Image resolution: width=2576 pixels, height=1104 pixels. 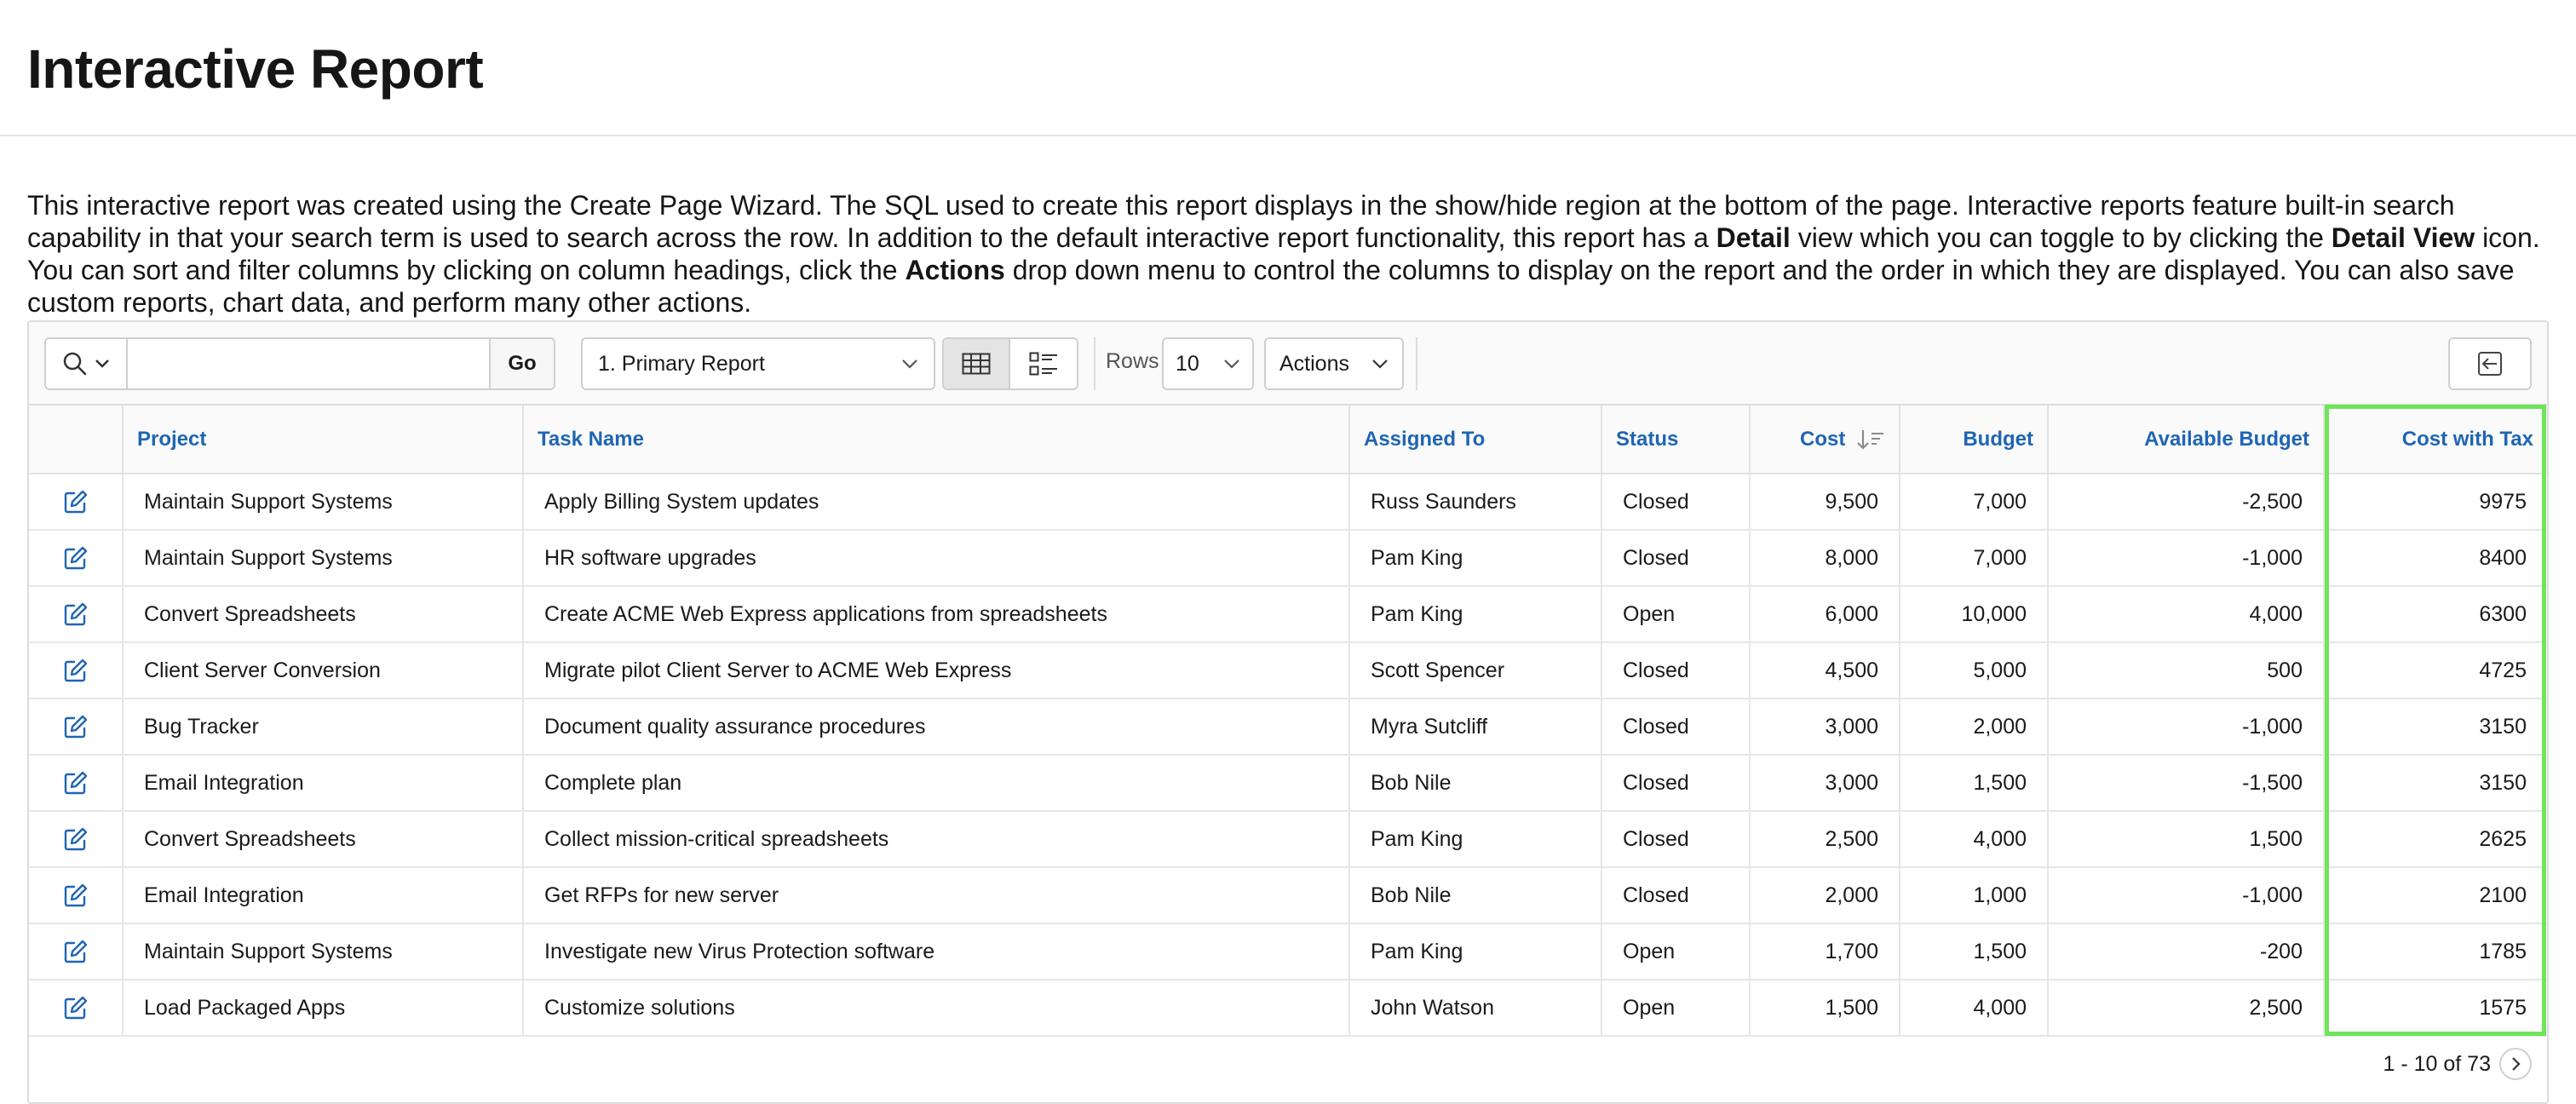 What do you see at coordinates (2186, 1009) in the screenshot?
I see `cell-available-budget: 2,500` at bounding box center [2186, 1009].